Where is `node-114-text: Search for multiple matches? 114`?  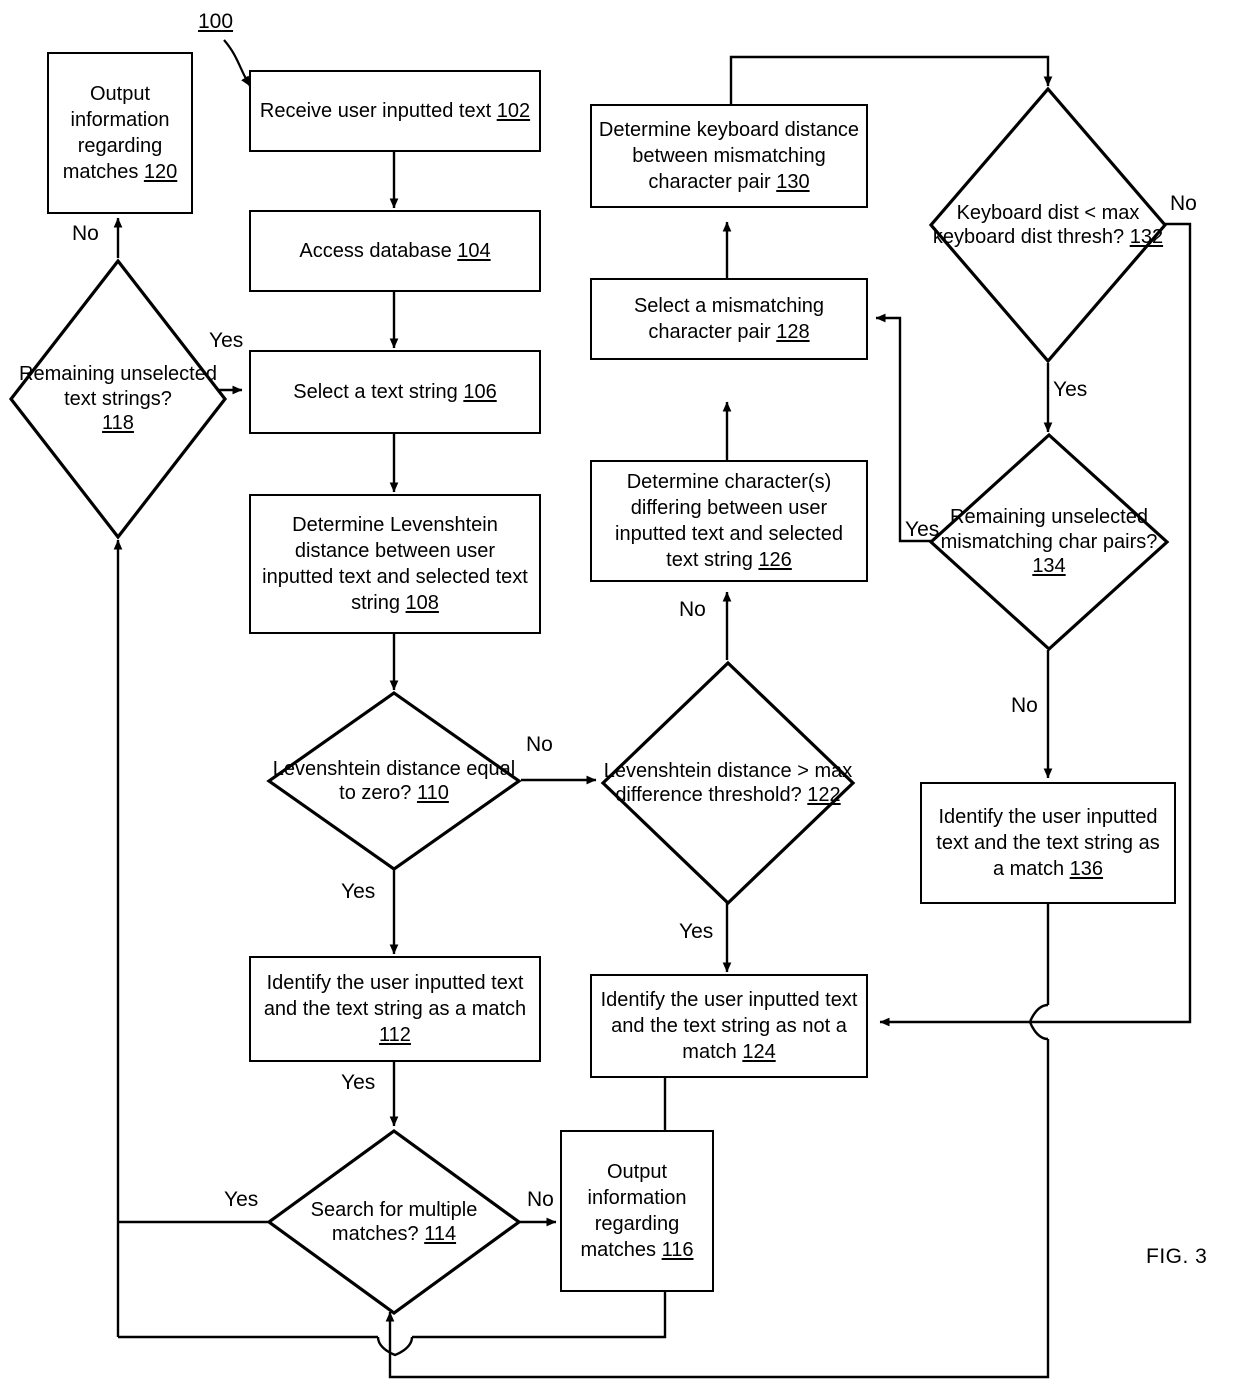
node-114-text: Search for multiple matches? 114 is located at coordinates (394, 1221).